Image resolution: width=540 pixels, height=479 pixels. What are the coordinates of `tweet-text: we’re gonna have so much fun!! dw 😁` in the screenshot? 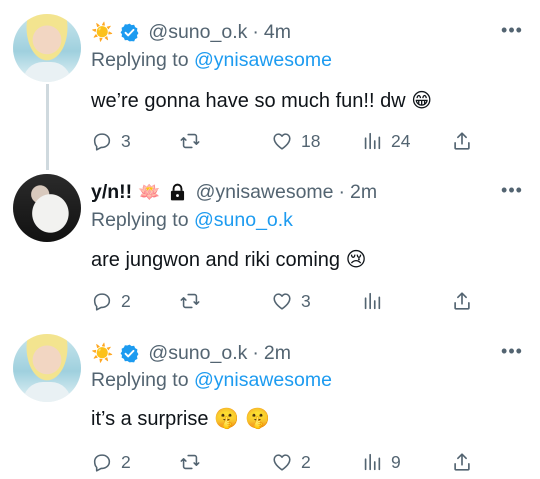 It's located at (261, 103).